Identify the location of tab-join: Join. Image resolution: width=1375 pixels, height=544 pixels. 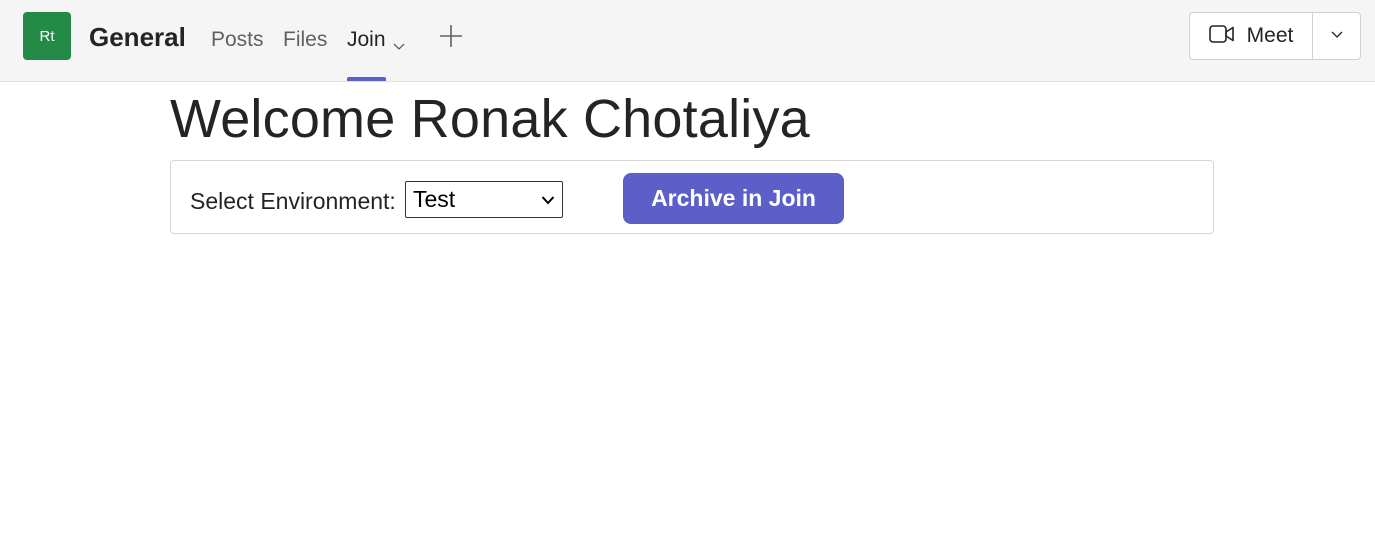
(376, 40).